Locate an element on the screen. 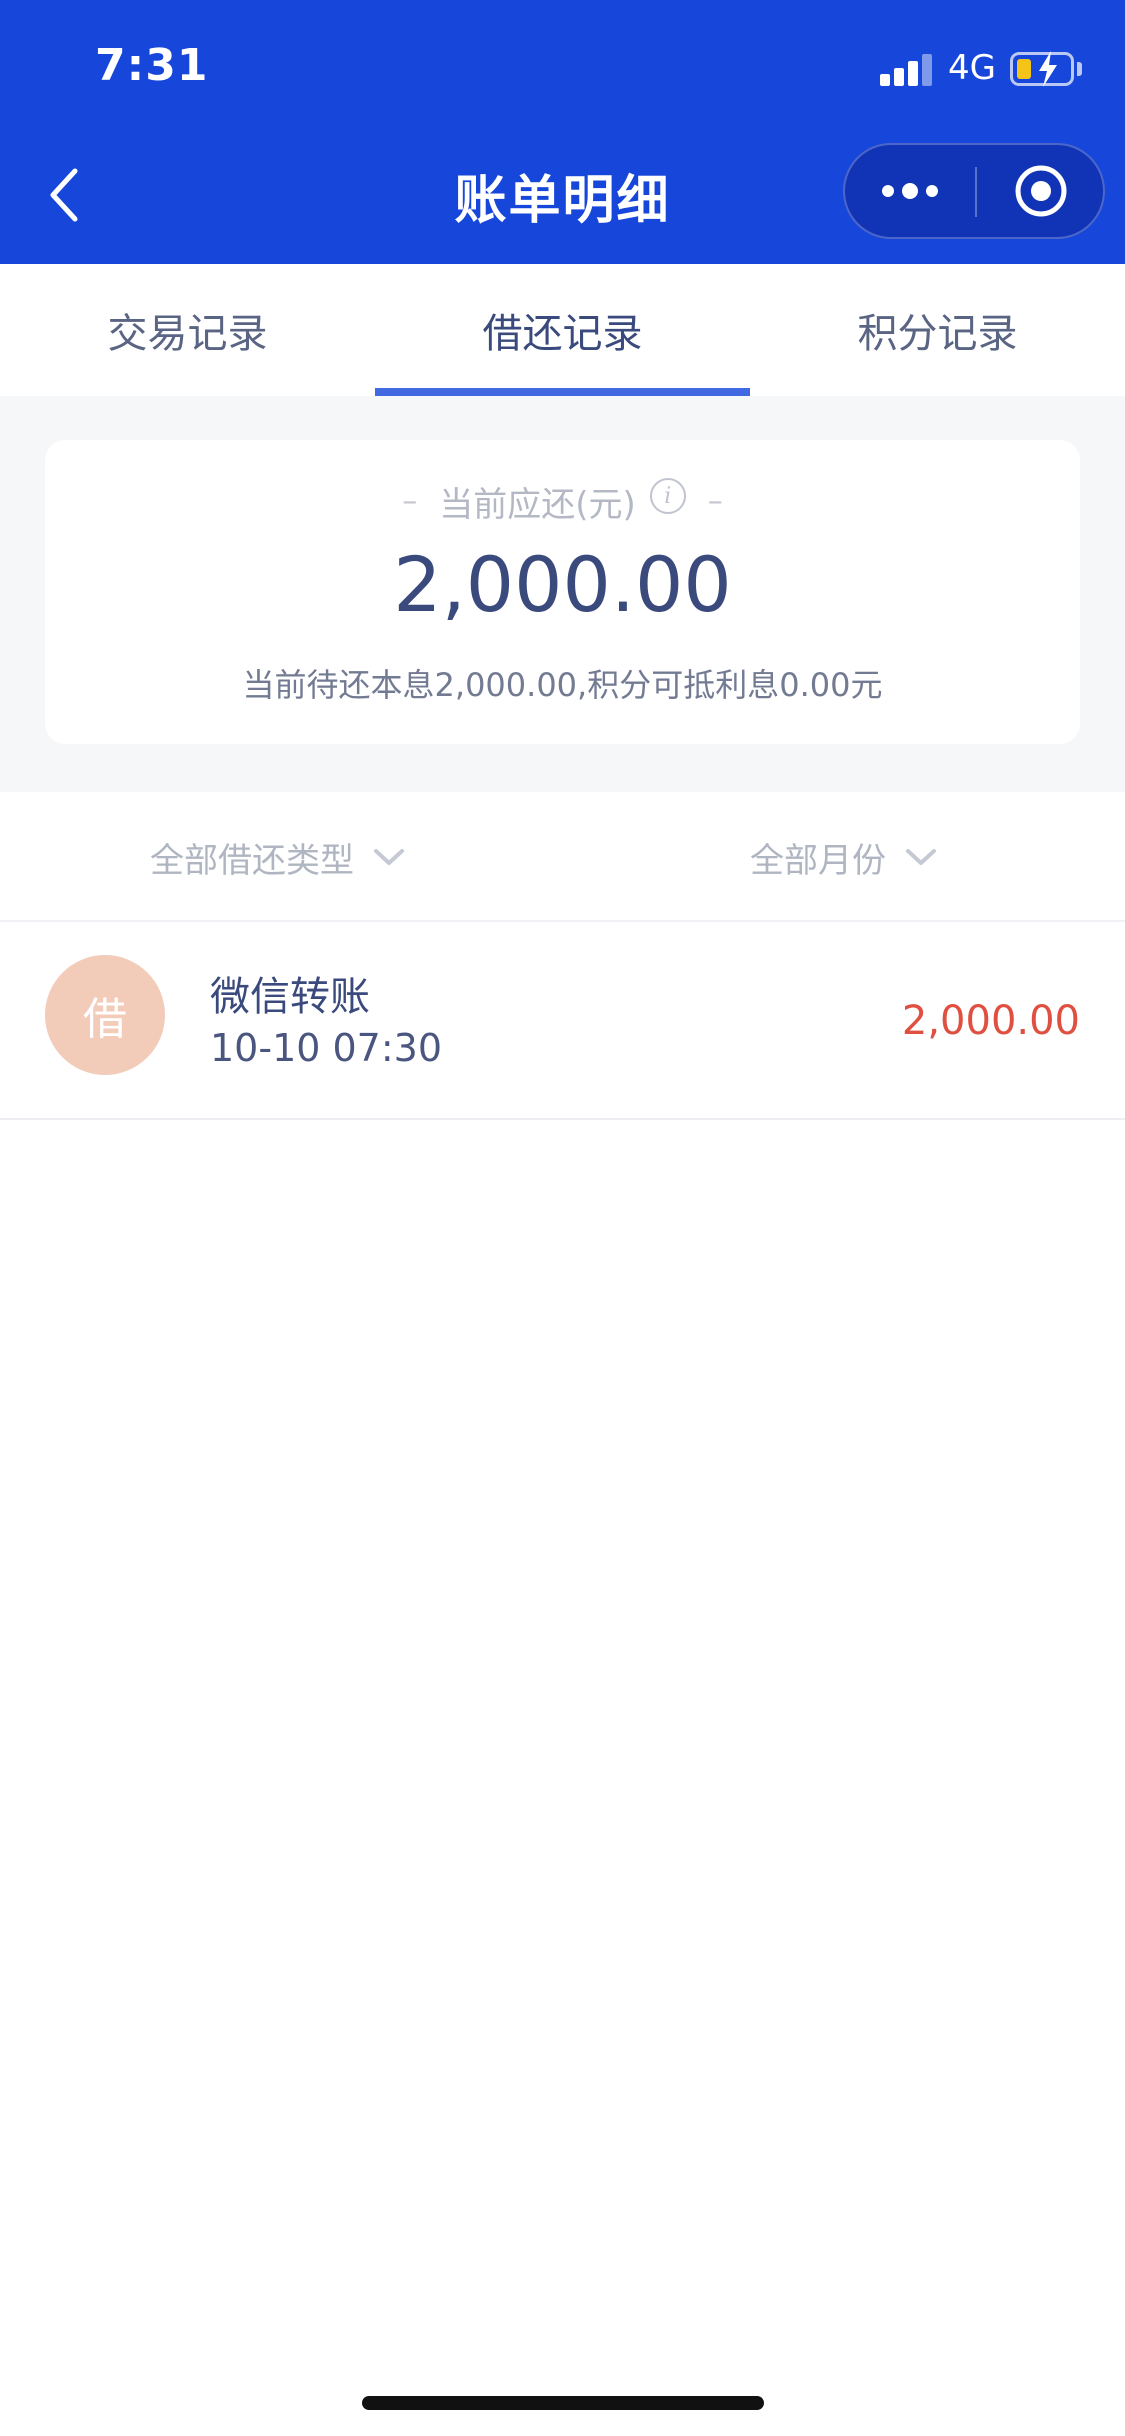  home-indicator is located at coordinates (563, 2403).